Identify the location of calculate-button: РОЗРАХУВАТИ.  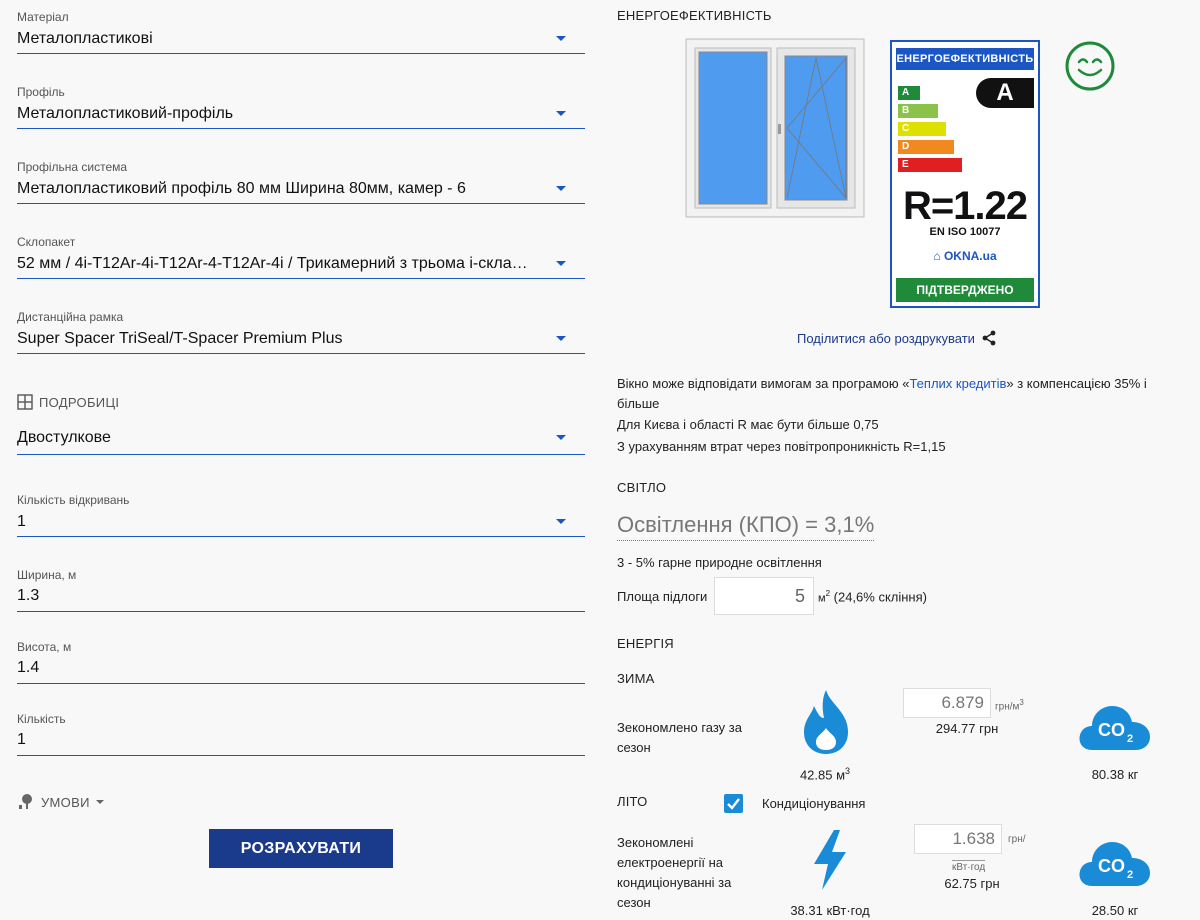
(301, 848).